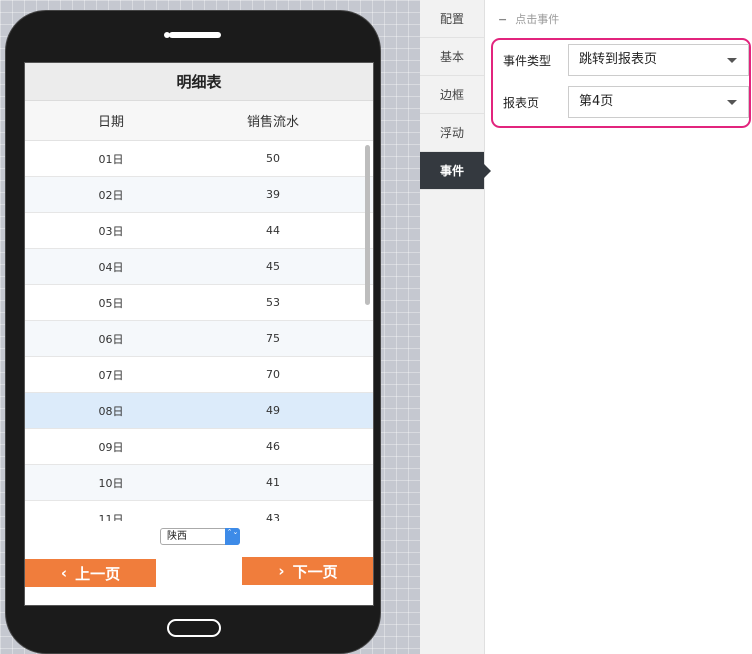  Describe the element at coordinates (199, 339) in the screenshot. I see `table-row: 06日 75` at that location.